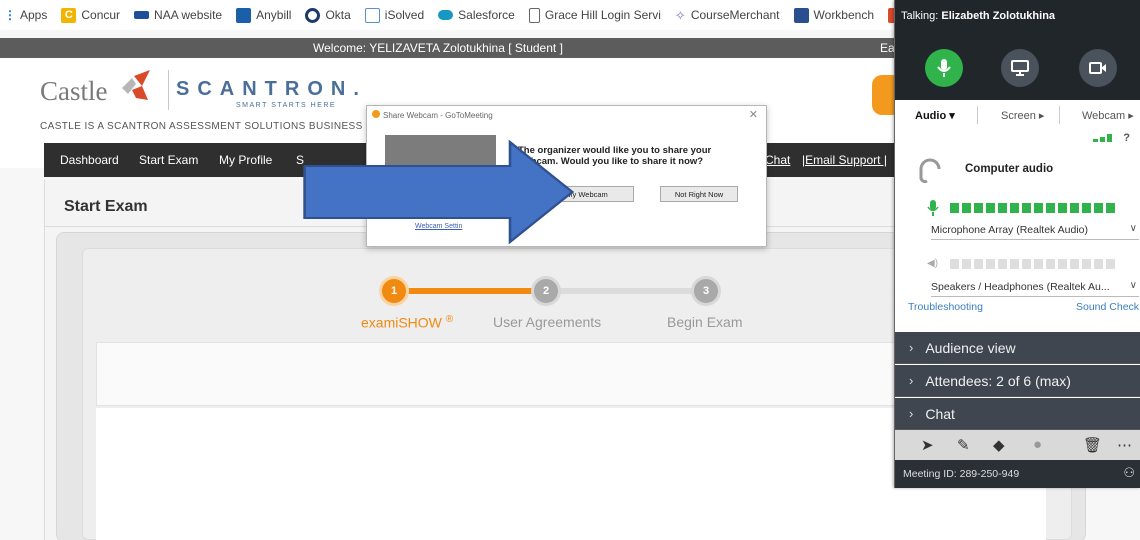  What do you see at coordinates (168, 90) in the screenshot?
I see `logo-divider` at bounding box center [168, 90].